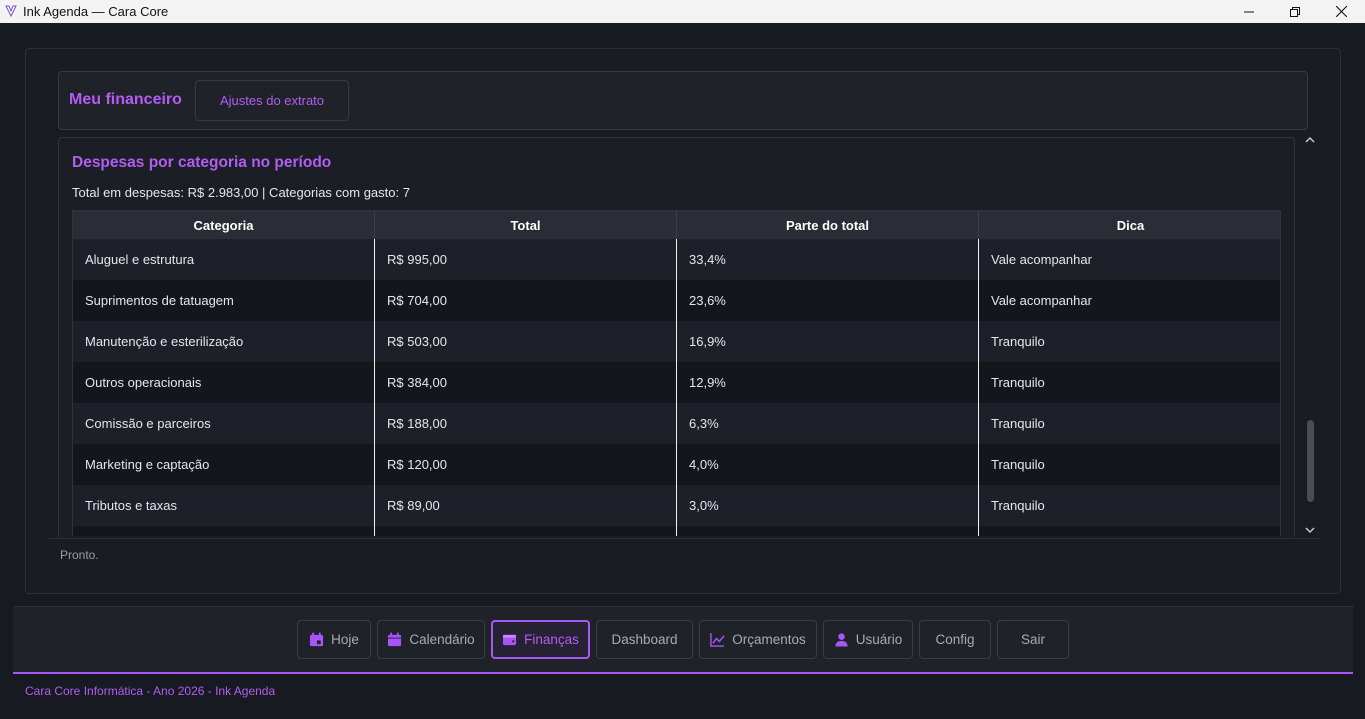 The height and width of the screenshot is (719, 1365). I want to click on cell-total: R$ 995,00, so click(526, 259).